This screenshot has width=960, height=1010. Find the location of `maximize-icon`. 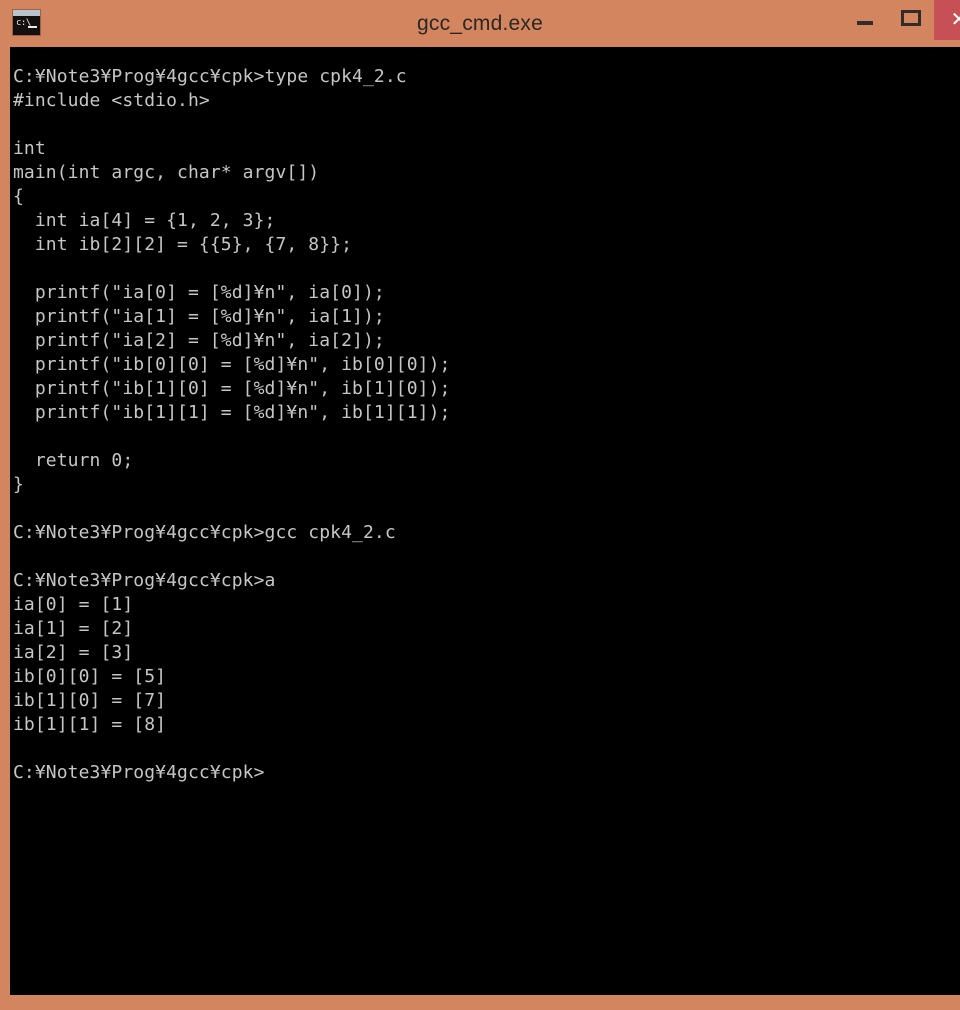

maximize-icon is located at coordinates (911, 18).